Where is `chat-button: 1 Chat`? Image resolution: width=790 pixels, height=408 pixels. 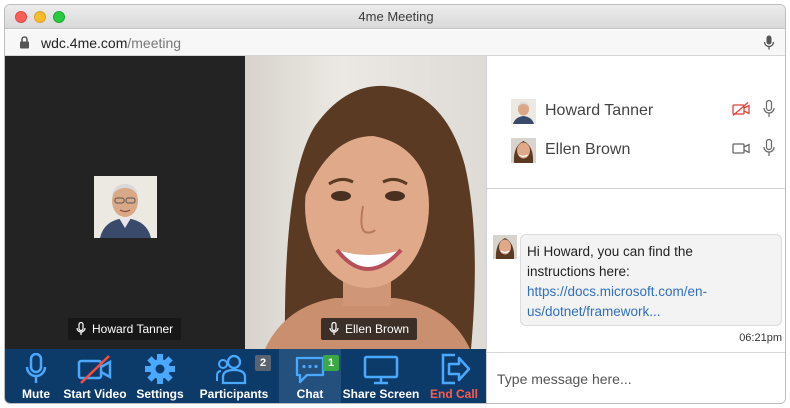
chat-button: 1 Chat is located at coordinates (310, 376).